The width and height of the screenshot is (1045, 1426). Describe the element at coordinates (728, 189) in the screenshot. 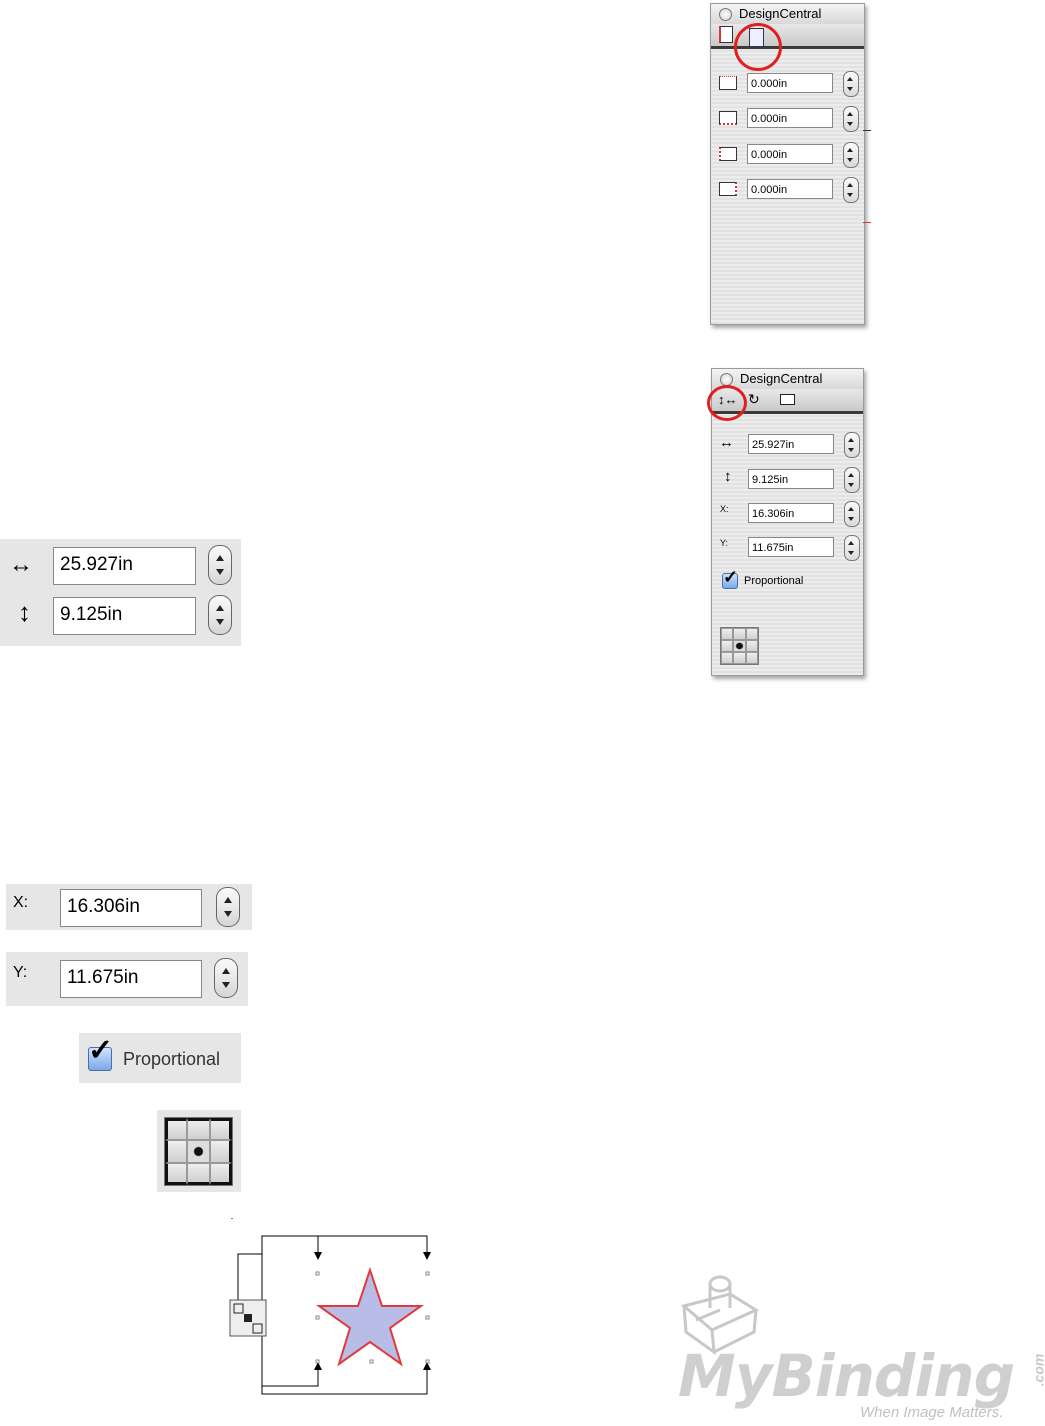

I see `right-margin-icon` at that location.